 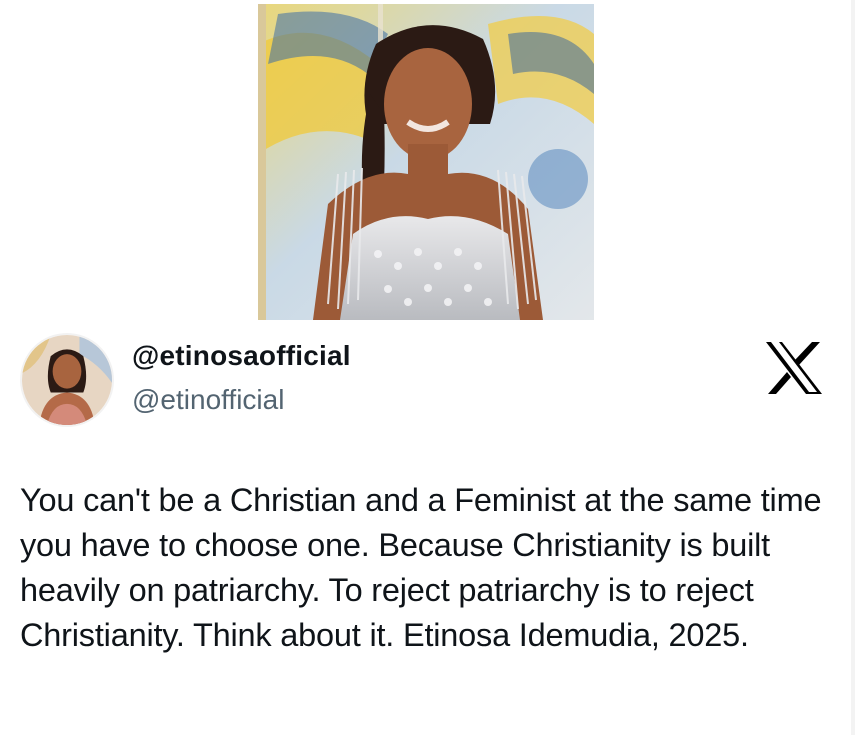 I want to click on x-logo-icon, so click(x=794, y=368).